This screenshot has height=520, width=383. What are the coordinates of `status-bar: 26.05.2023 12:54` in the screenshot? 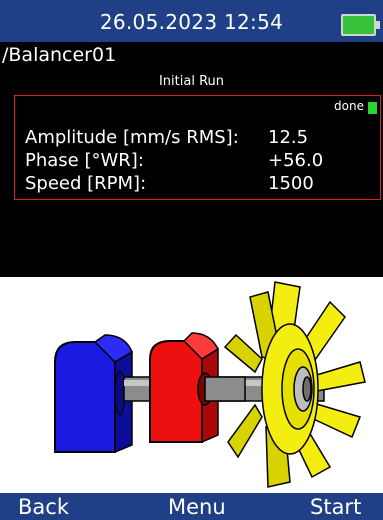 It's located at (191, 21).